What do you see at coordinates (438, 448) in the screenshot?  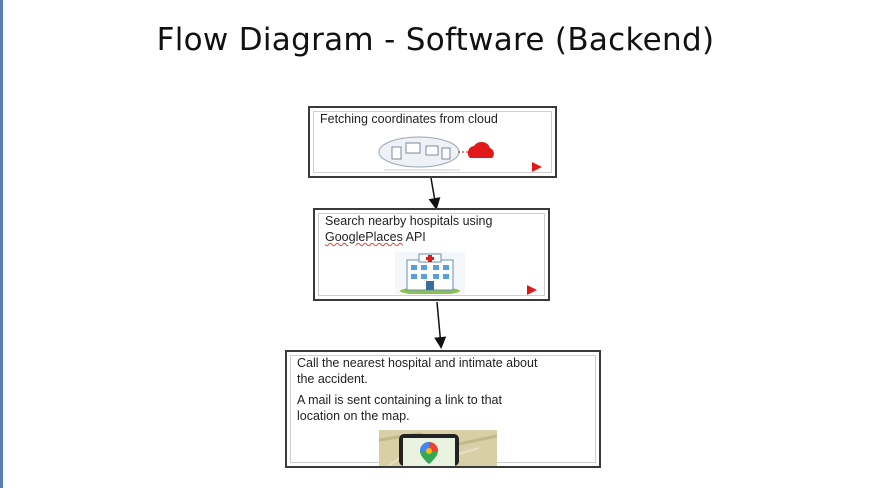 I see `google-maps-phone-icon` at bounding box center [438, 448].